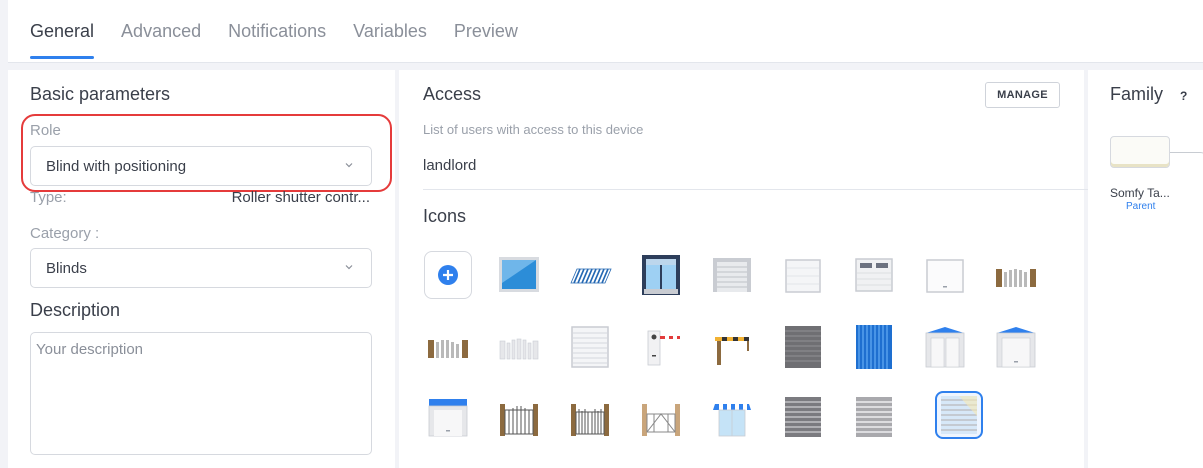  I want to click on white-fence-icon, so click(519, 347).